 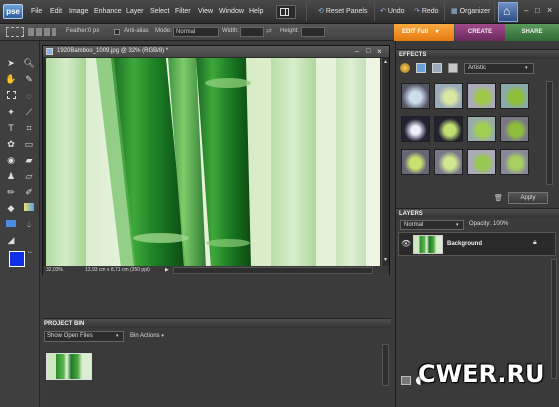 What do you see at coordinates (196, 32) in the screenshot?
I see `mode-select: Normal` at bounding box center [196, 32].